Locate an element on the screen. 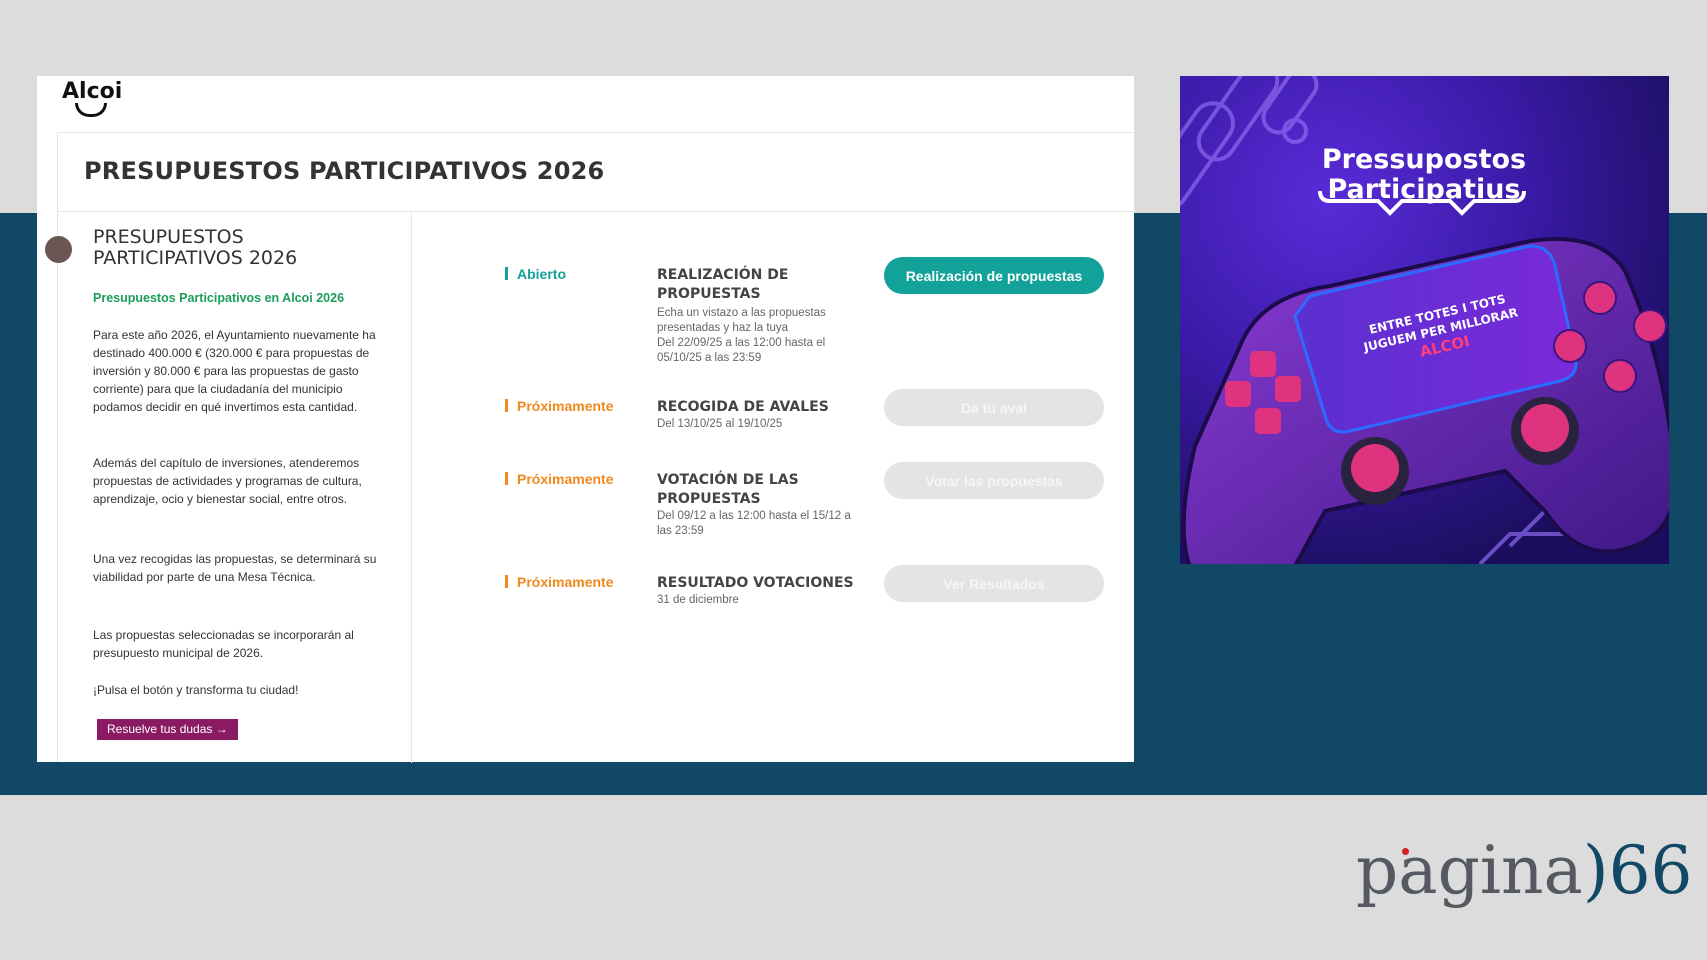  brand-paren: ) is located at coordinates (1595, 870).